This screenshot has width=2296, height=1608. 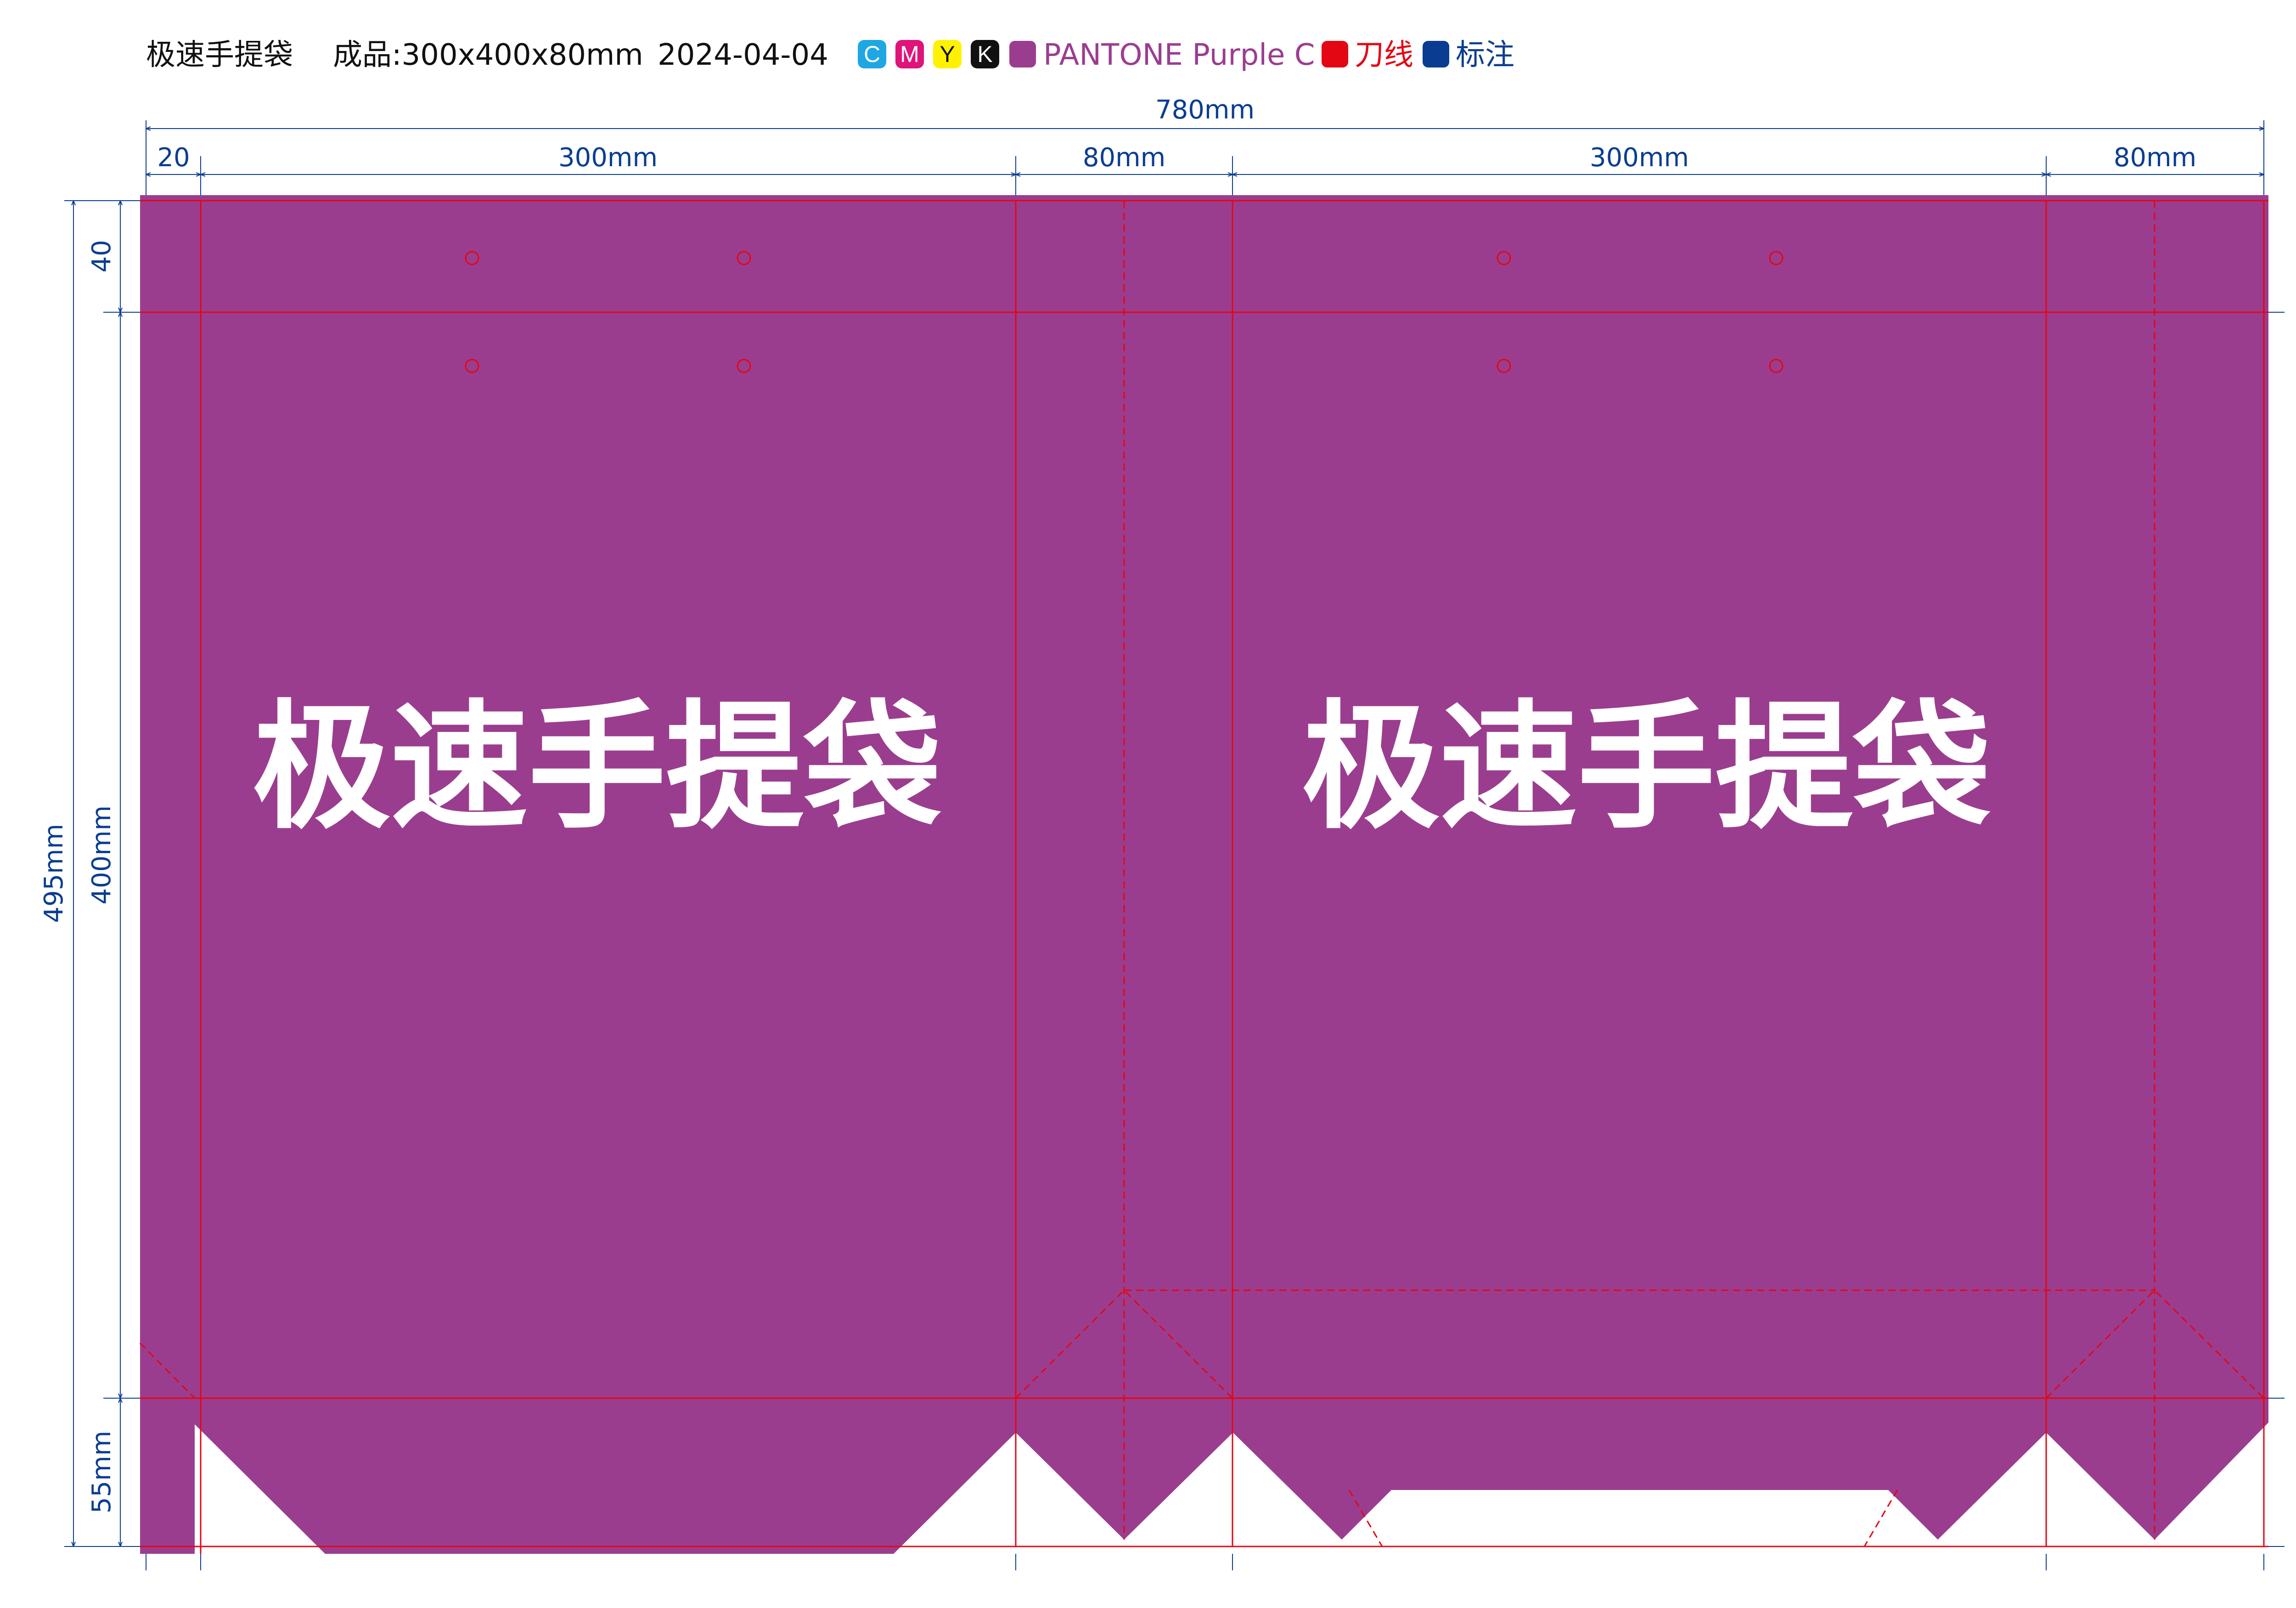 What do you see at coordinates (1647, 767) in the screenshot?
I see `back-panel-title: 极速手提袋` at bounding box center [1647, 767].